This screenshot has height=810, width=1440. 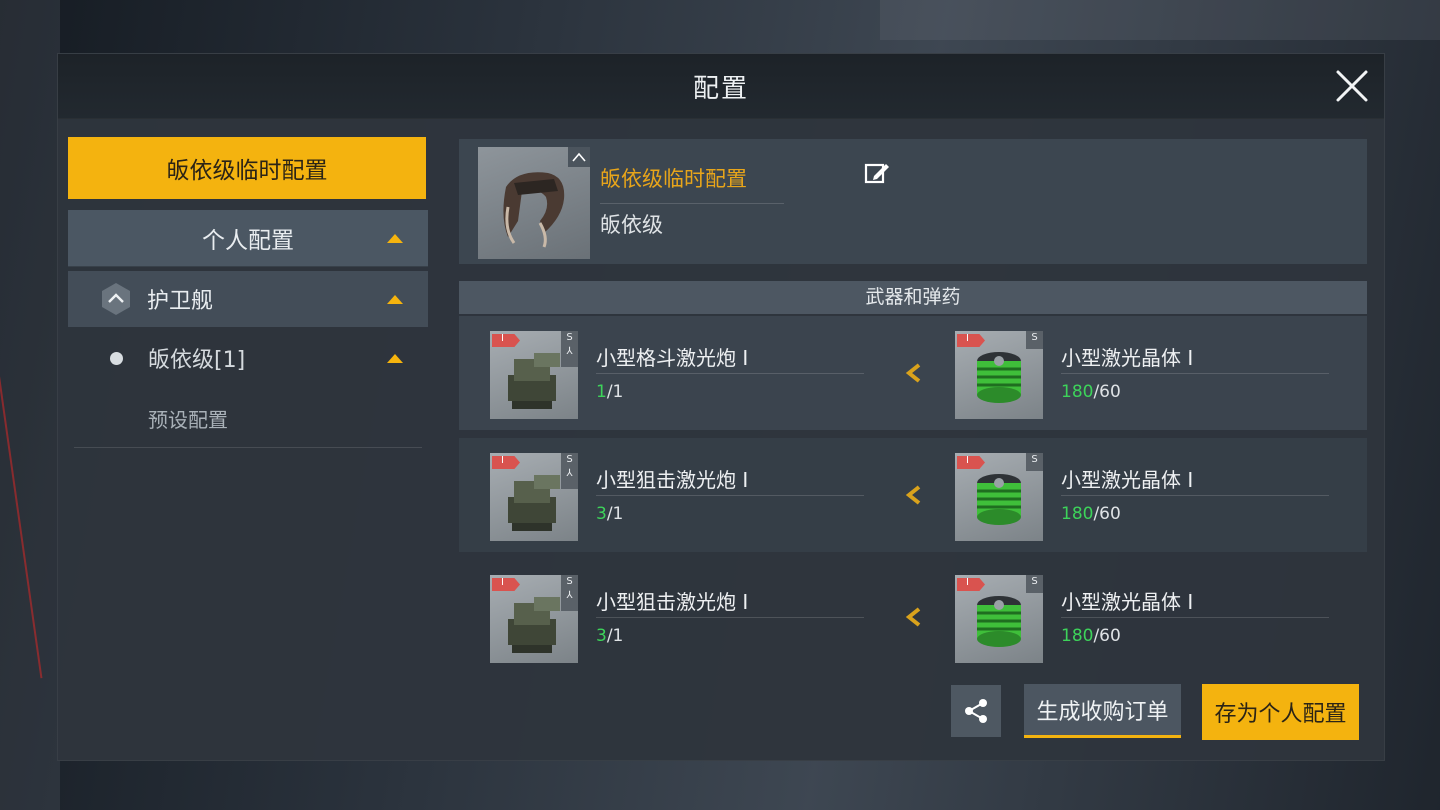 What do you see at coordinates (248, 241) in the screenshot?
I see `personal-config-label: 个人配置` at bounding box center [248, 241].